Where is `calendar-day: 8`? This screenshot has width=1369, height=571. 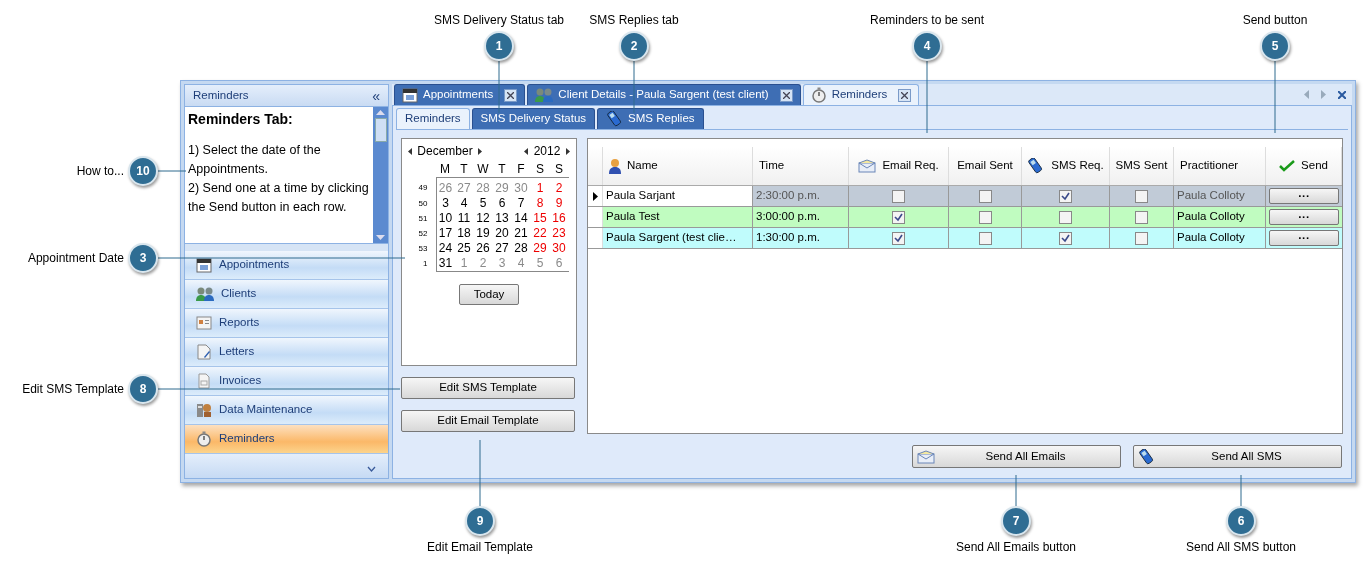
calendar-day: 8 is located at coordinates (540, 203).